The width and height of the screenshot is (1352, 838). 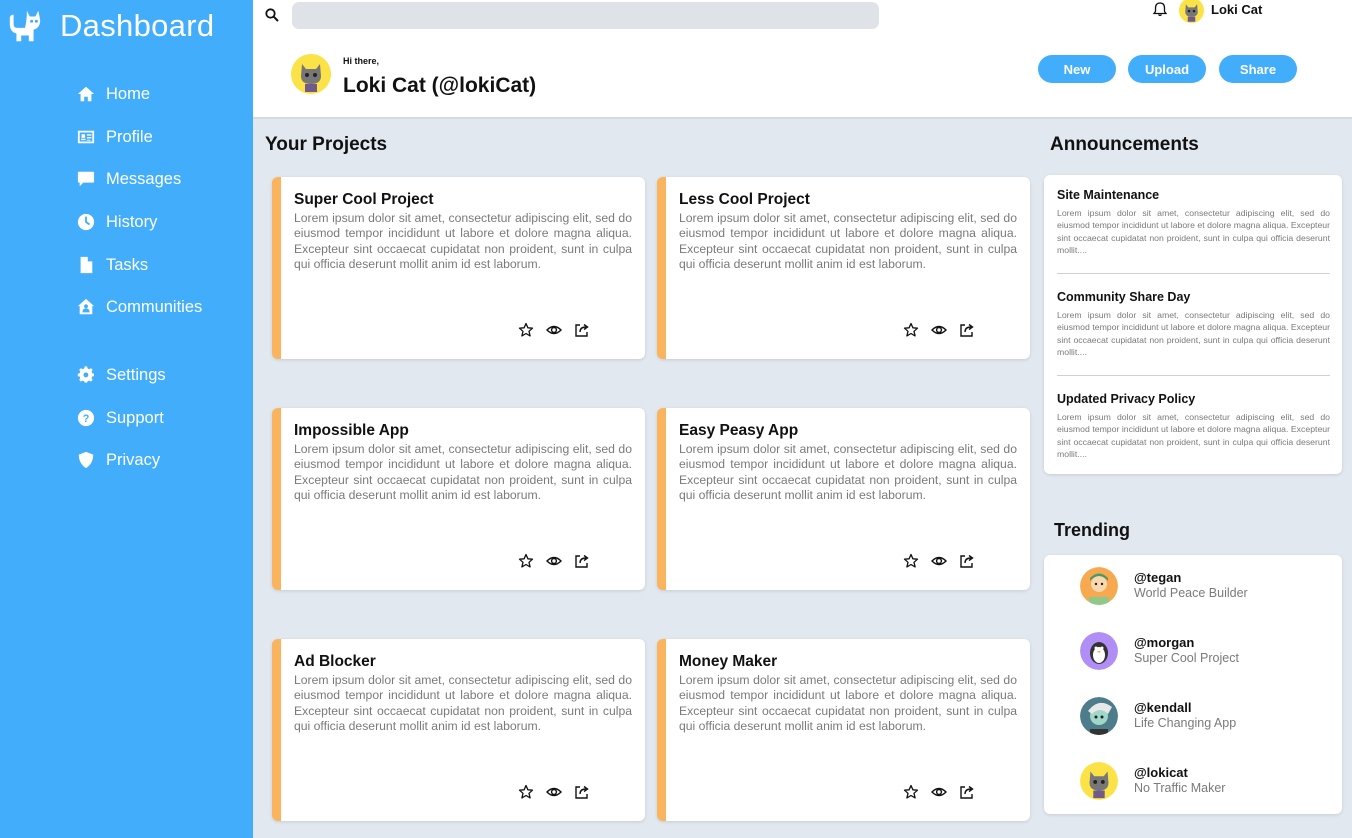 I want to click on question-icon: ?, so click(x=86, y=418).